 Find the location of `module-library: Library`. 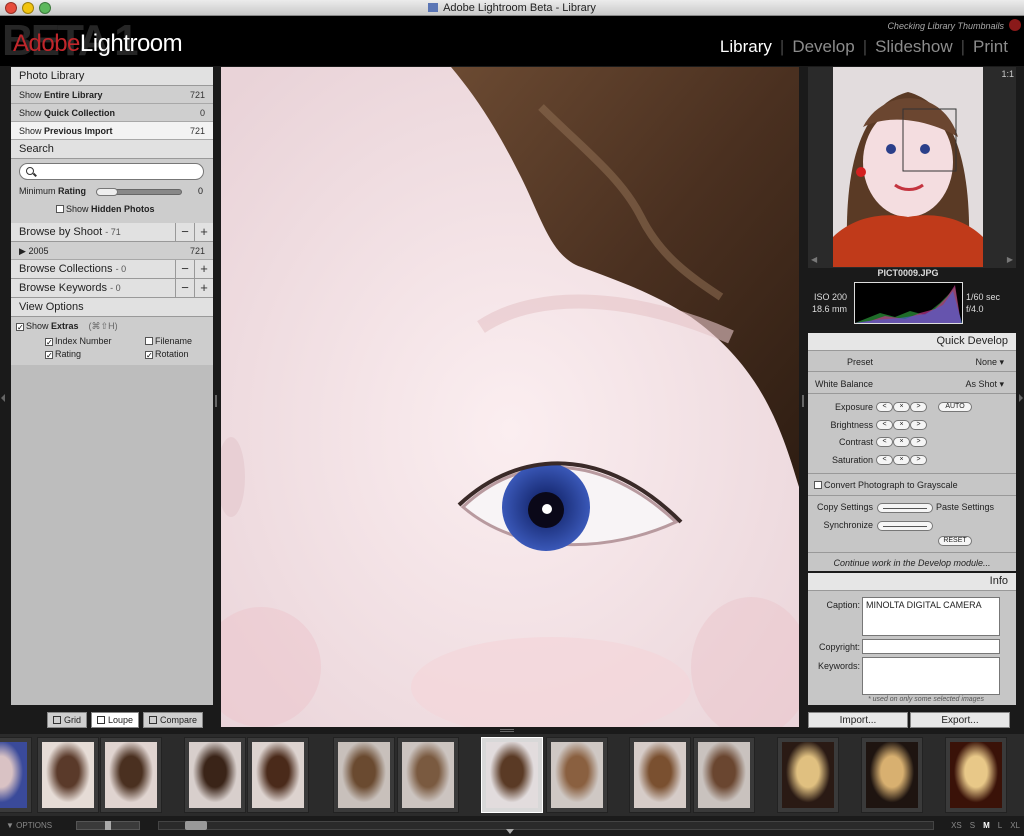

module-library: Library is located at coordinates (746, 47).